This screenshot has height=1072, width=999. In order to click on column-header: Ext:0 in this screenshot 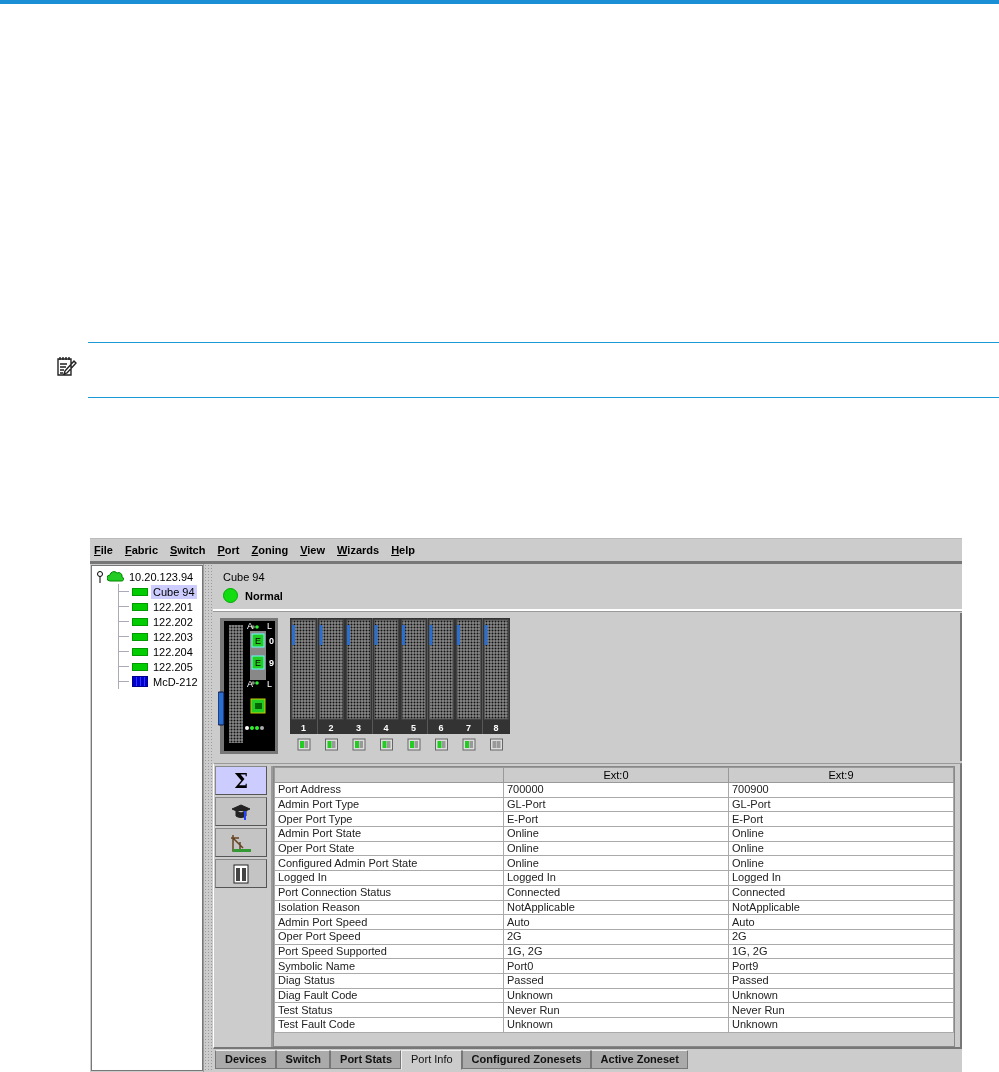, I will do `click(616, 775)`.